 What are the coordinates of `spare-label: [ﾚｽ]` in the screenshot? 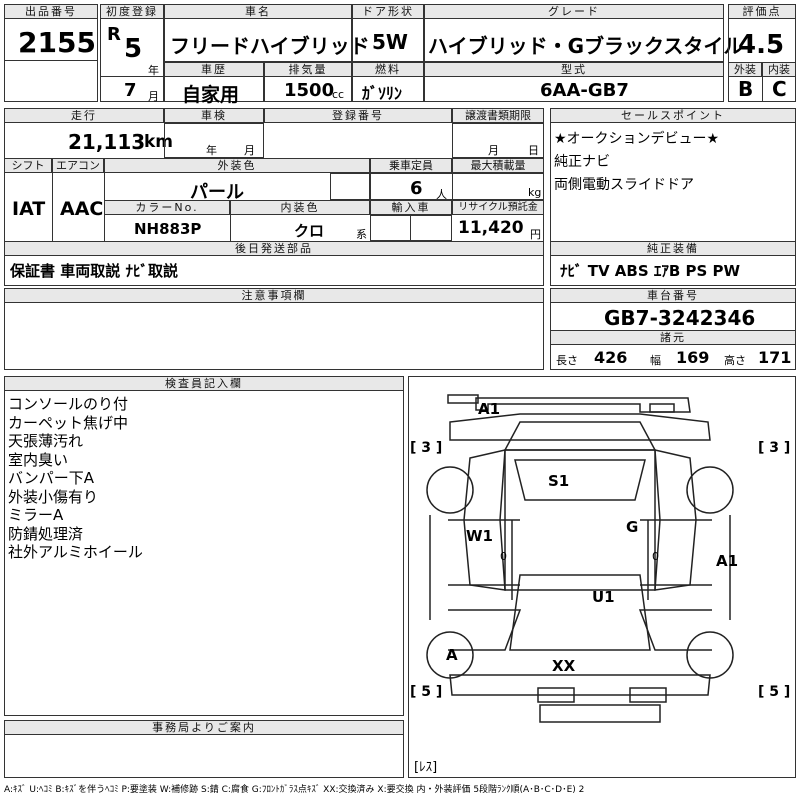 It's located at (426, 767).